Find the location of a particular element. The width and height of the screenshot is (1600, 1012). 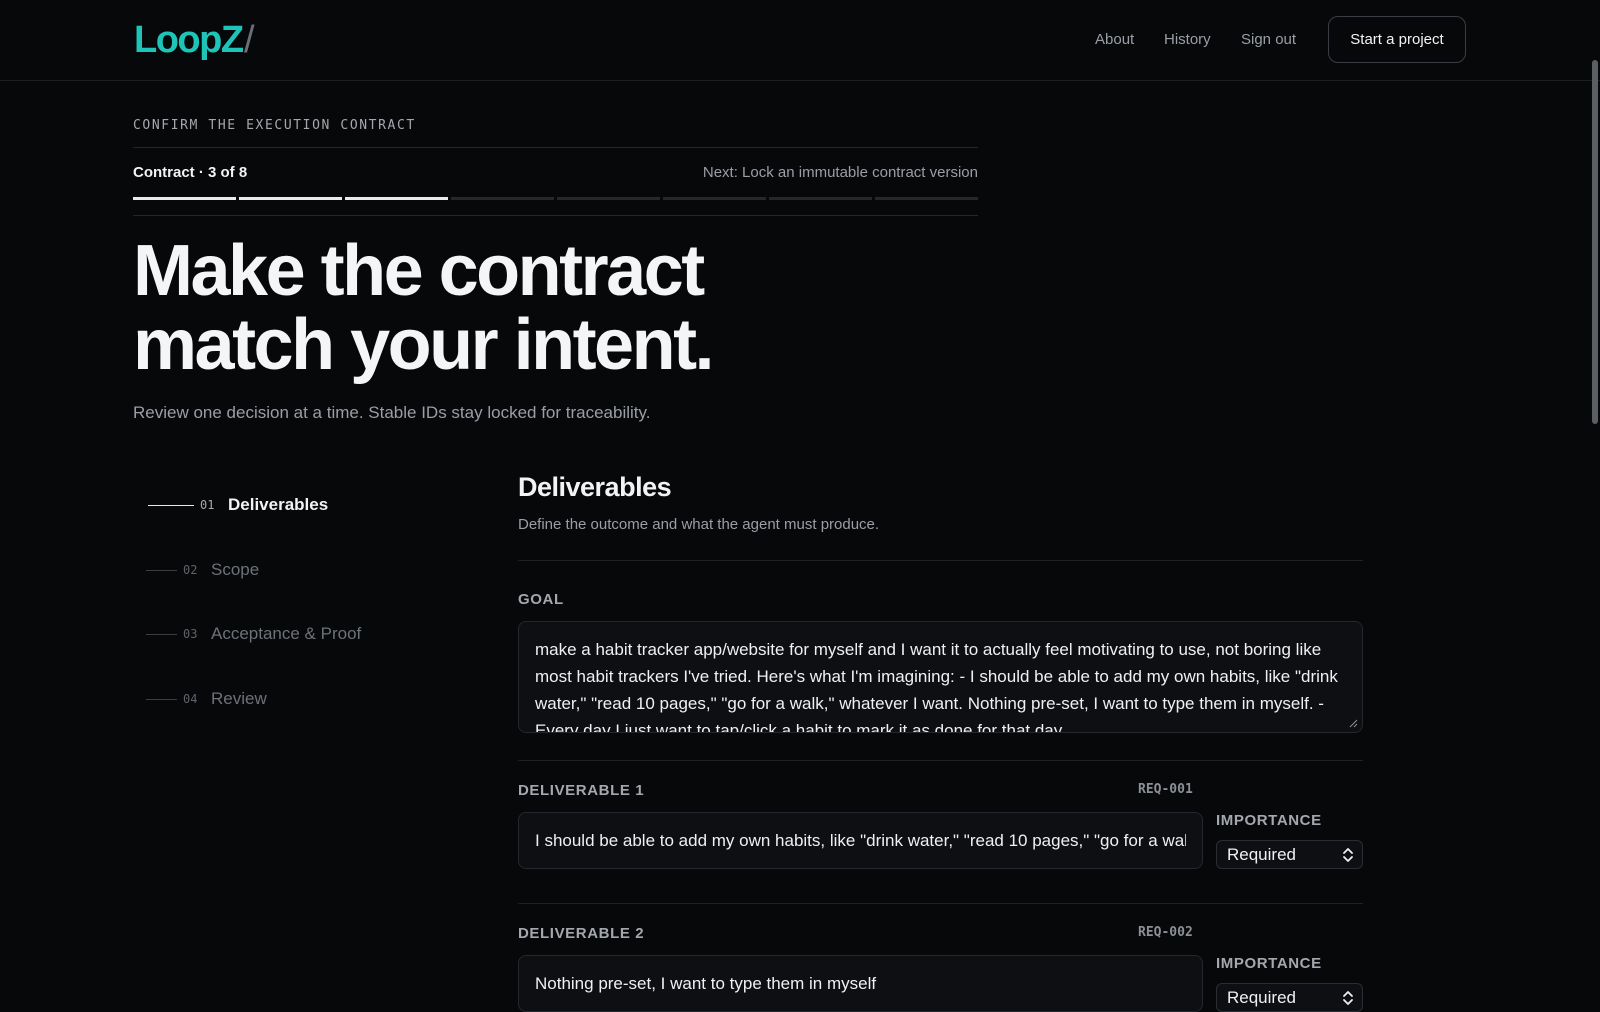

start-project-button: Start a project is located at coordinates (1397, 39).